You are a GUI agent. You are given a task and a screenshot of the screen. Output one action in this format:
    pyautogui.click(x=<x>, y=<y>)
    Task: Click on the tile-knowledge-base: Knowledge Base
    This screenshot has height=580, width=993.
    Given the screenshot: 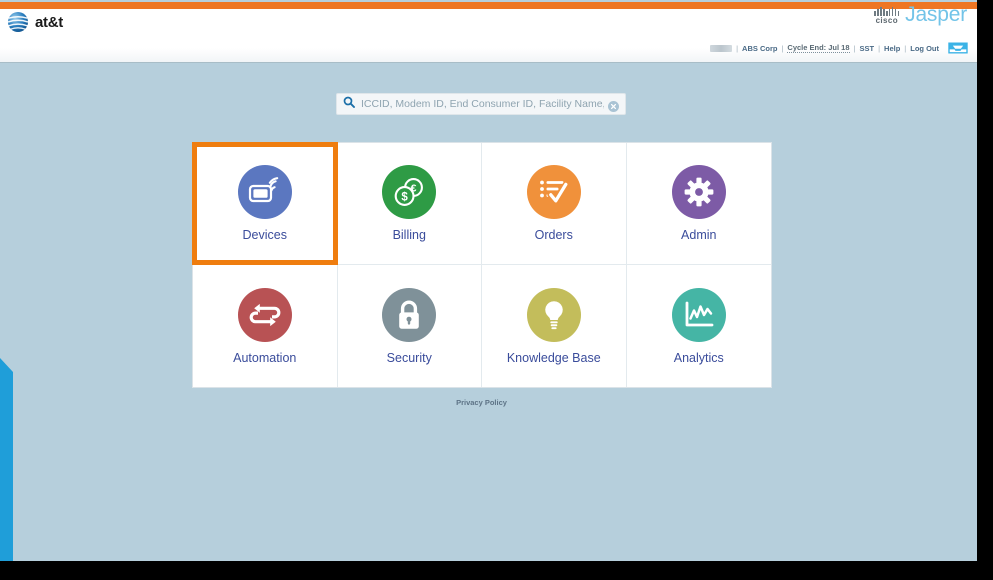 What is the action you would take?
    pyautogui.click(x=554, y=326)
    